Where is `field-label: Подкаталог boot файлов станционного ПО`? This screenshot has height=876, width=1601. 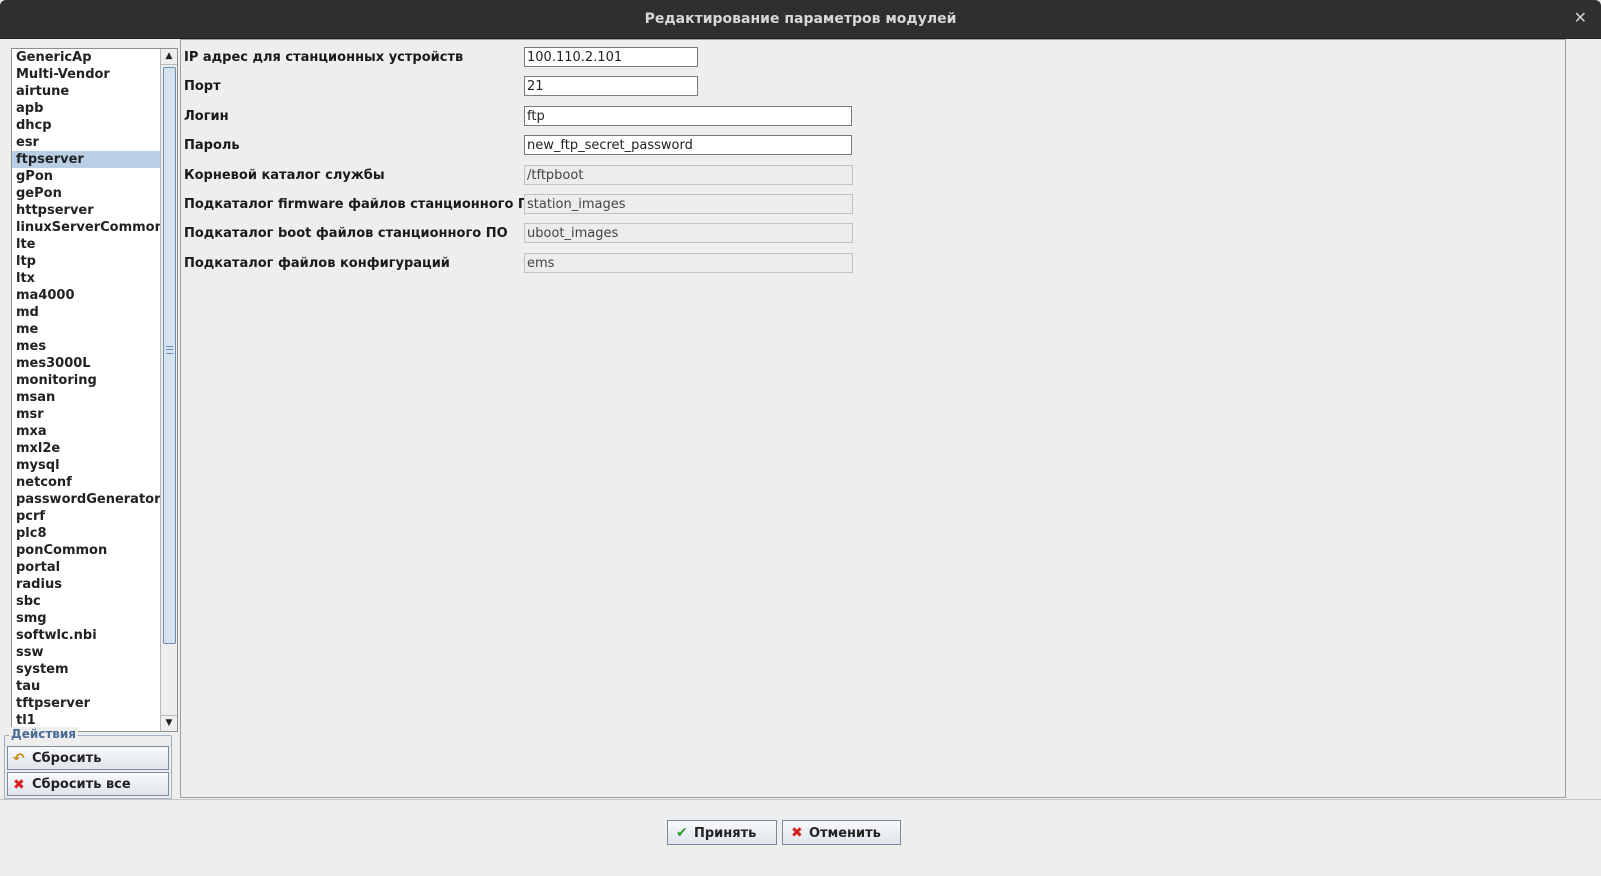
field-label: Подкаталог boot файлов станционного ПО is located at coordinates (346, 234).